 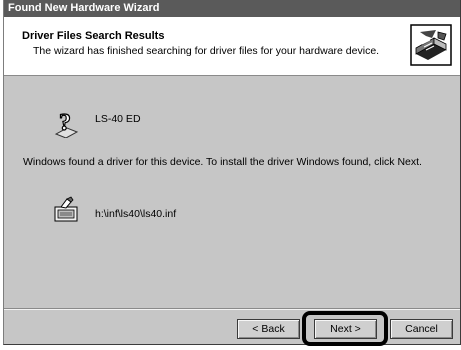 I want to click on hardware-wizard-icon, so click(x=431, y=45).